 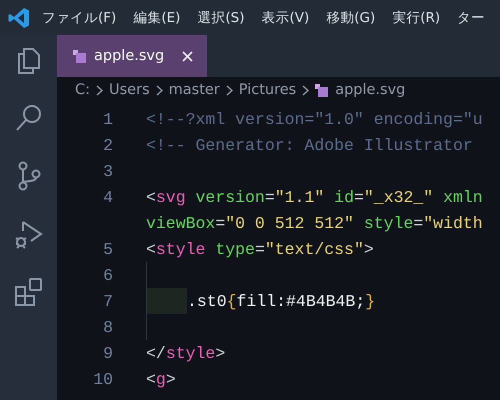 What do you see at coordinates (28, 176) in the screenshot?
I see `branch-icon` at bounding box center [28, 176].